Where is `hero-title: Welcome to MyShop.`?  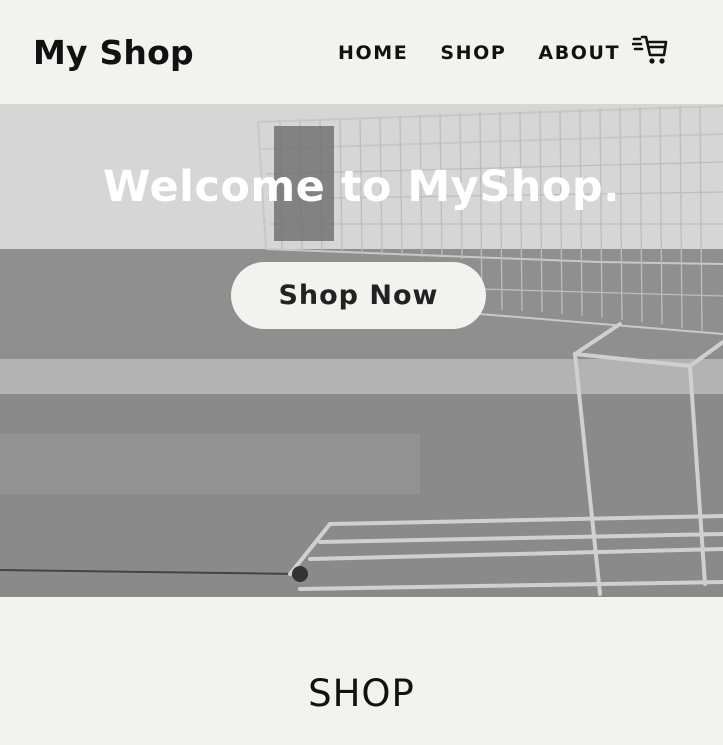
hero-title: Welcome to MyShop. is located at coordinates (361, 187).